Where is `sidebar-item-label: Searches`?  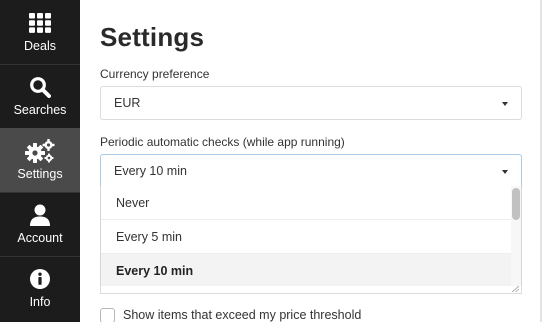
sidebar-item-label: Searches is located at coordinates (40, 110).